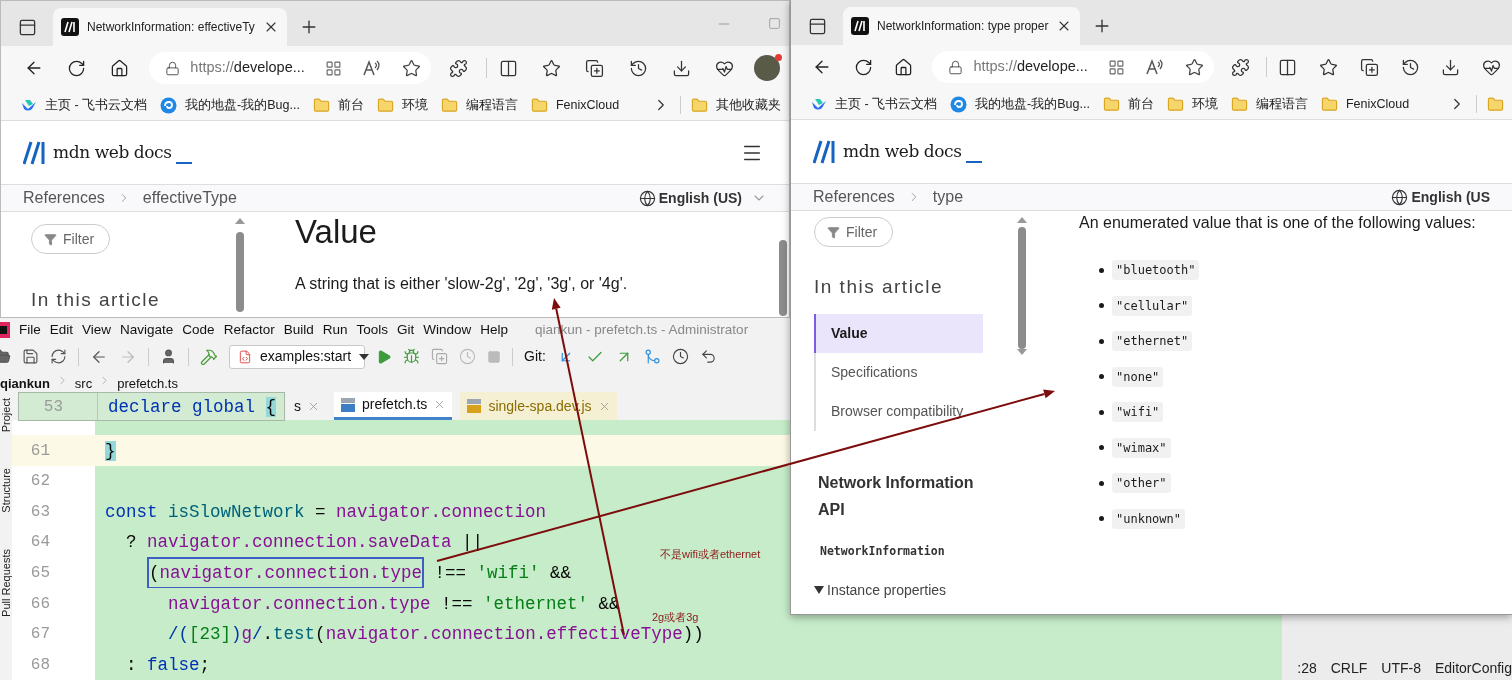  What do you see at coordinates (948, 197) in the screenshot?
I see `breadcrumb-link: type` at bounding box center [948, 197].